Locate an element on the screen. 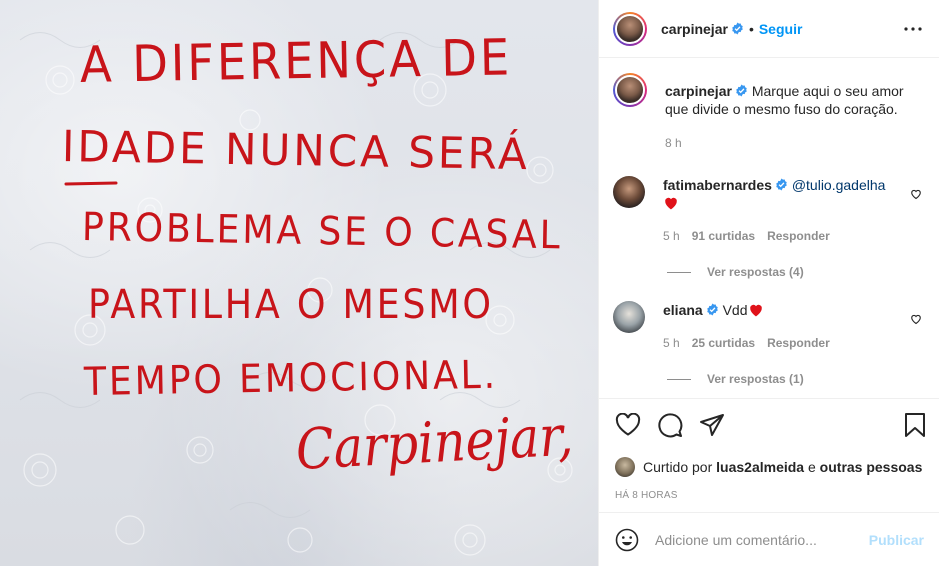 Image resolution: width=939 pixels, height=566 pixels. comment-input is located at coordinates (762, 539).